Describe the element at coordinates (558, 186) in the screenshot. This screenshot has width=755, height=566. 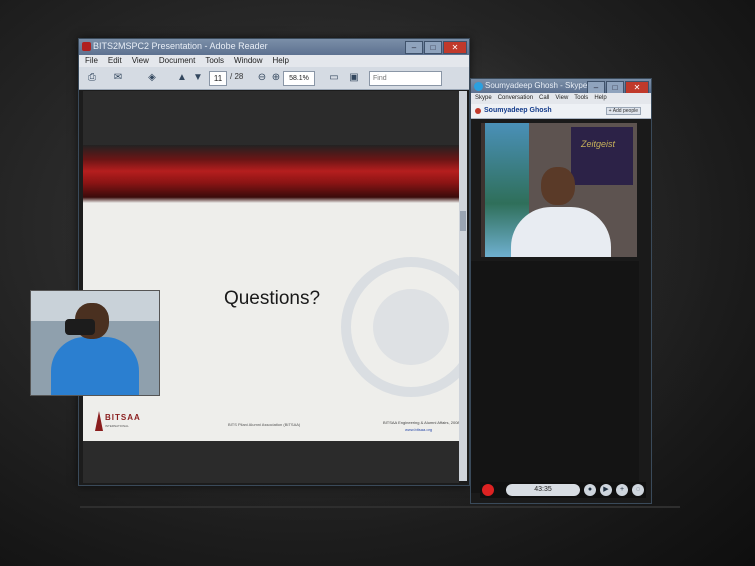
I see `remote-person-head` at that location.